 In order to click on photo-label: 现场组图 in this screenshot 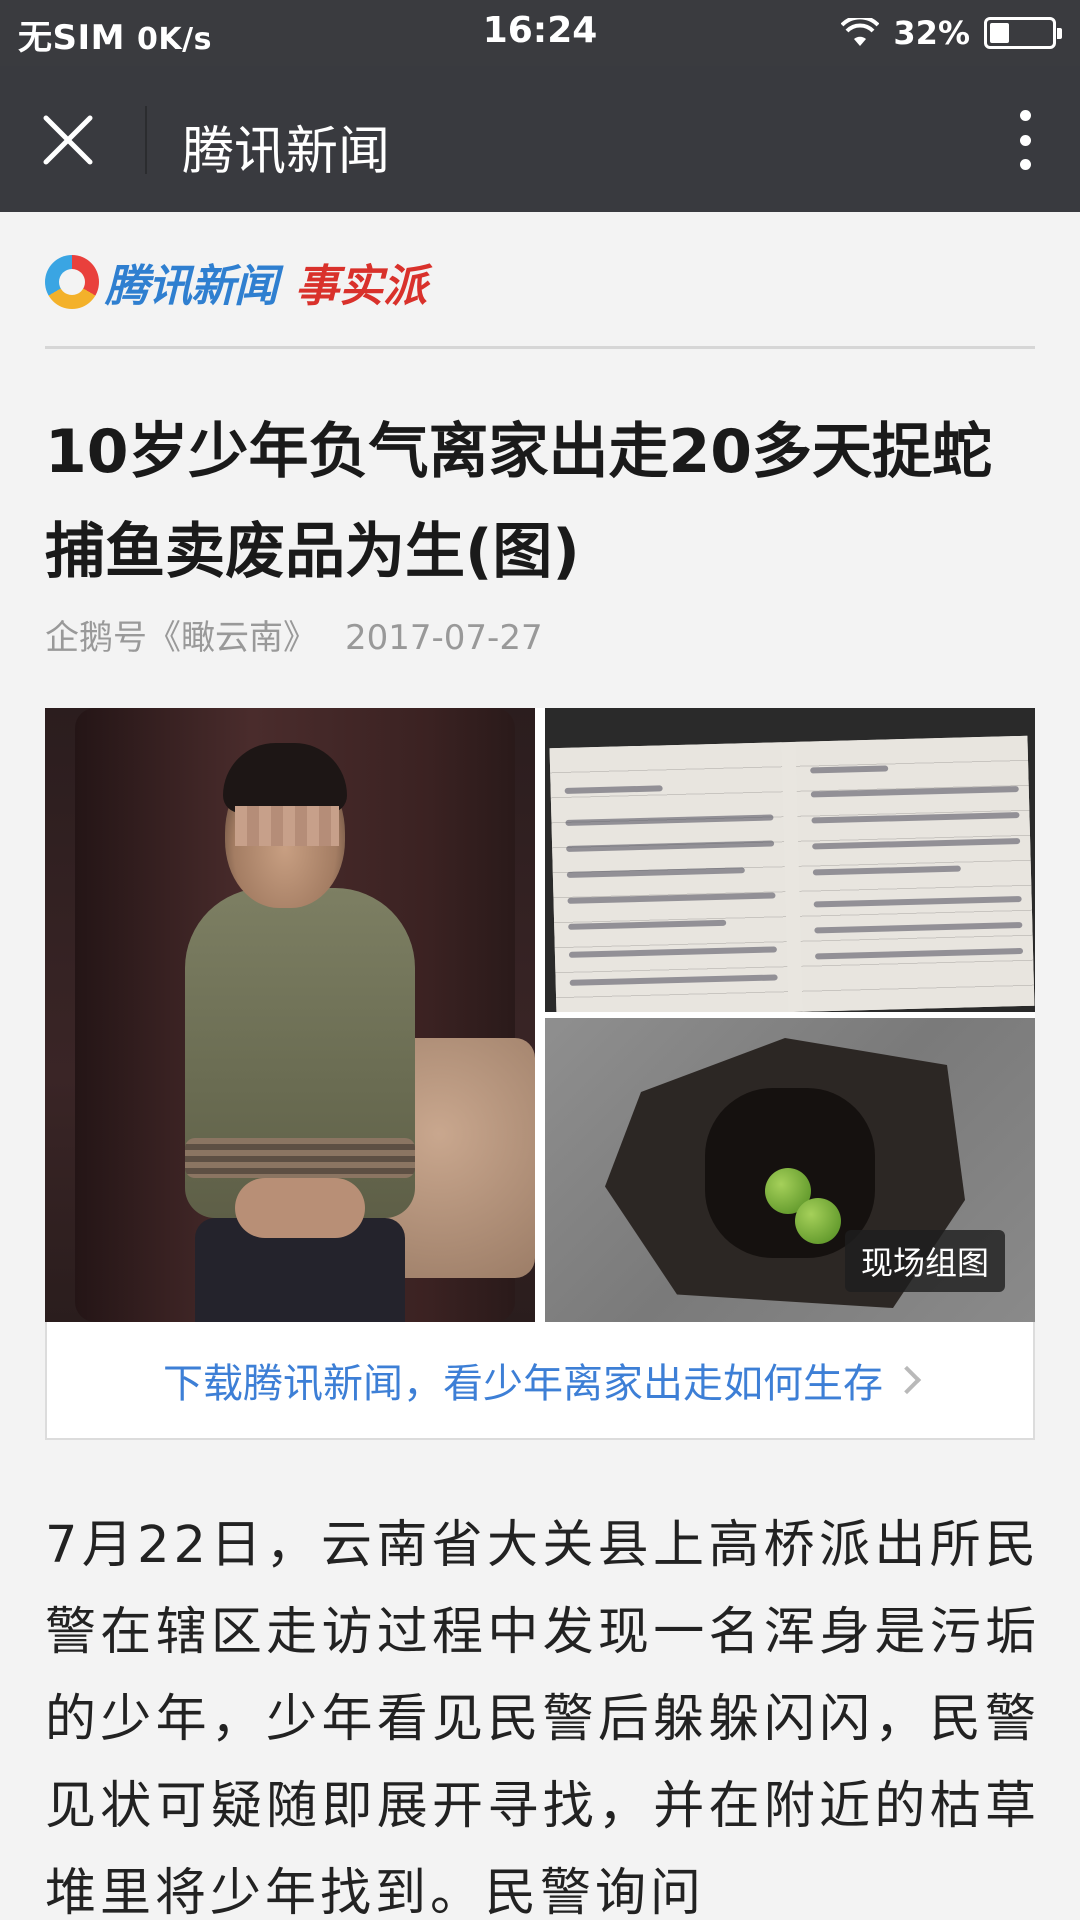, I will do `click(924, 1261)`.